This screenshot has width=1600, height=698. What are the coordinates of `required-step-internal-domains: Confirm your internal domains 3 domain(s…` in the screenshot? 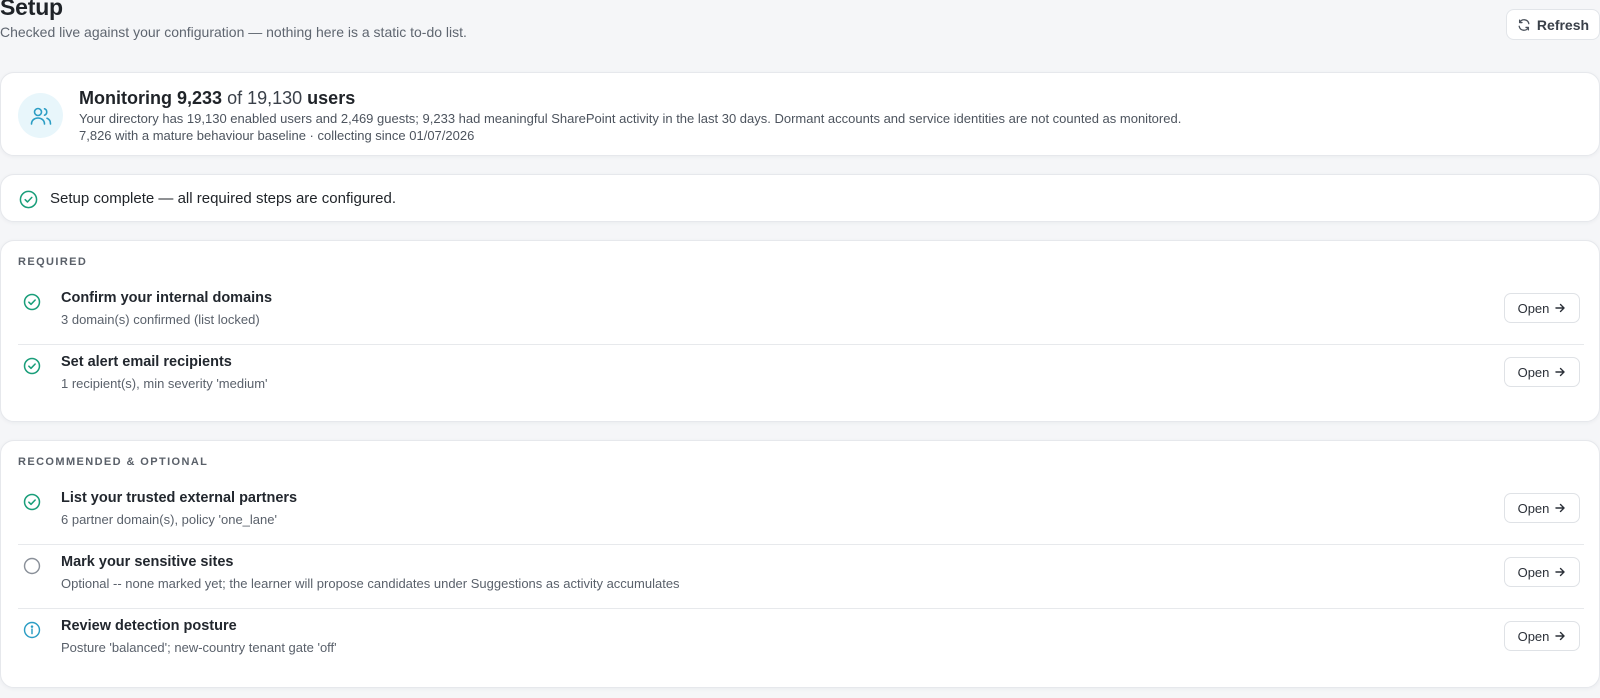 It's located at (801, 313).